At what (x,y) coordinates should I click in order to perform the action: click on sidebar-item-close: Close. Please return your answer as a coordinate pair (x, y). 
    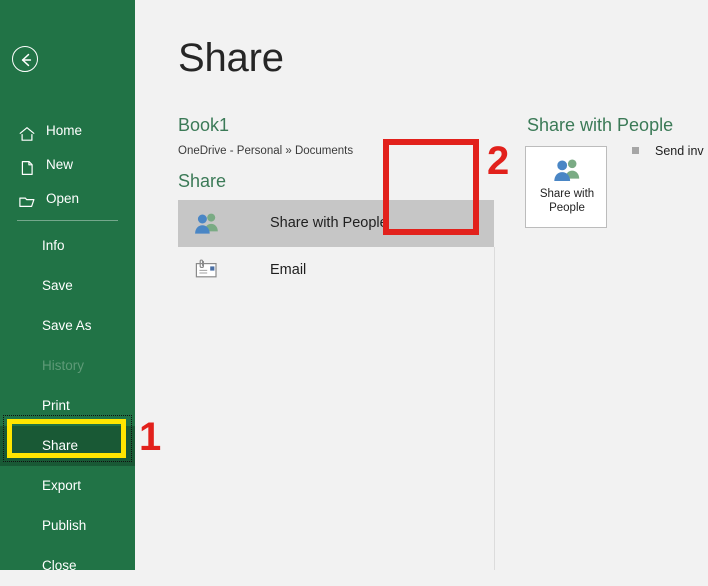
    Looking at the image, I should click on (67, 566).